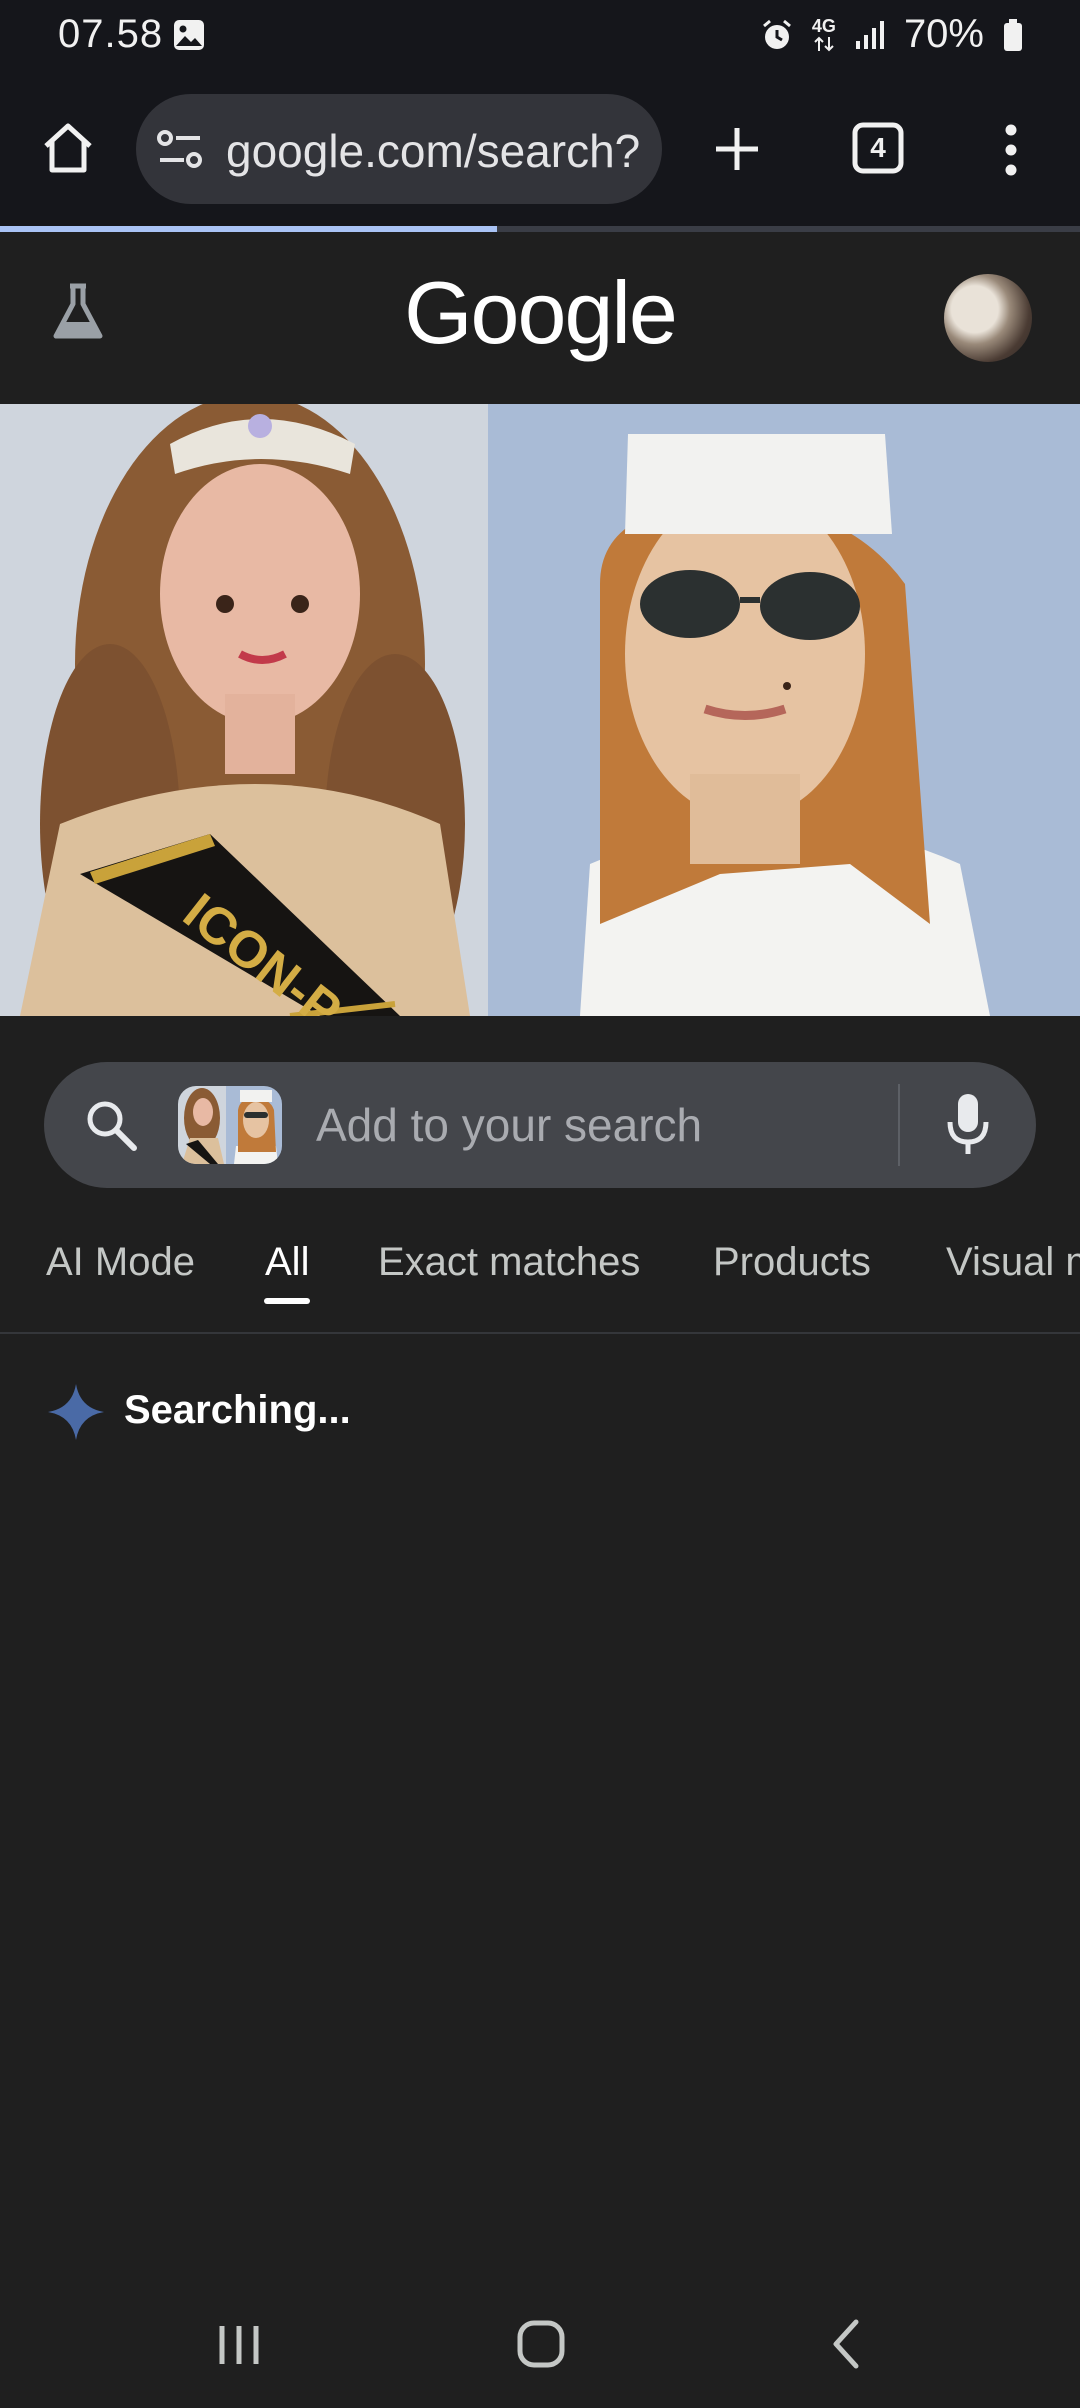  What do you see at coordinates (509, 1125) in the screenshot?
I see `search-input: Add to your search` at bounding box center [509, 1125].